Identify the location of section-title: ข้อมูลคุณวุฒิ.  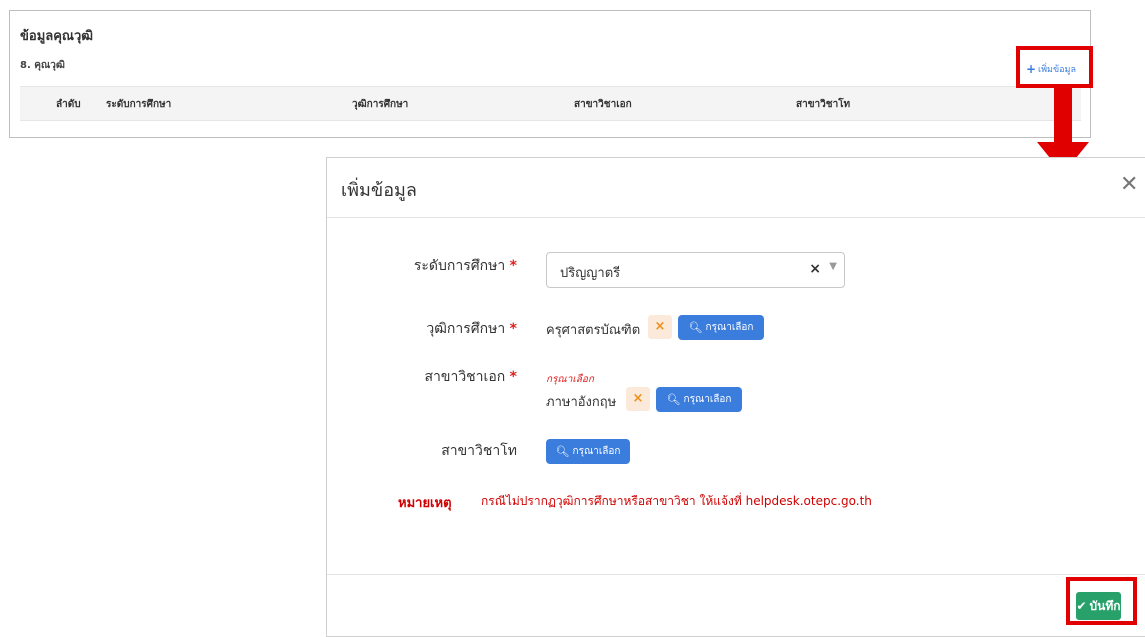
(57, 36).